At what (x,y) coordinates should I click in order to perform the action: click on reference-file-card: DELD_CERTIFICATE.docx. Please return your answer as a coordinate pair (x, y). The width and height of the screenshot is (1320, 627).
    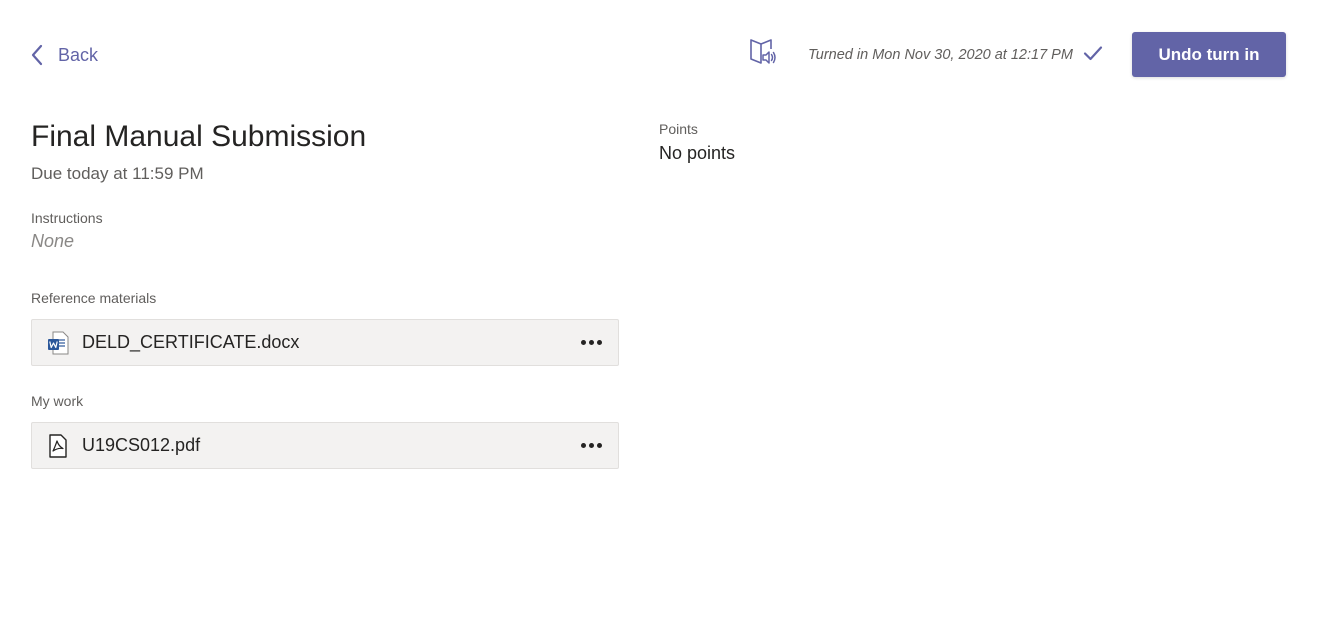
    Looking at the image, I should click on (325, 342).